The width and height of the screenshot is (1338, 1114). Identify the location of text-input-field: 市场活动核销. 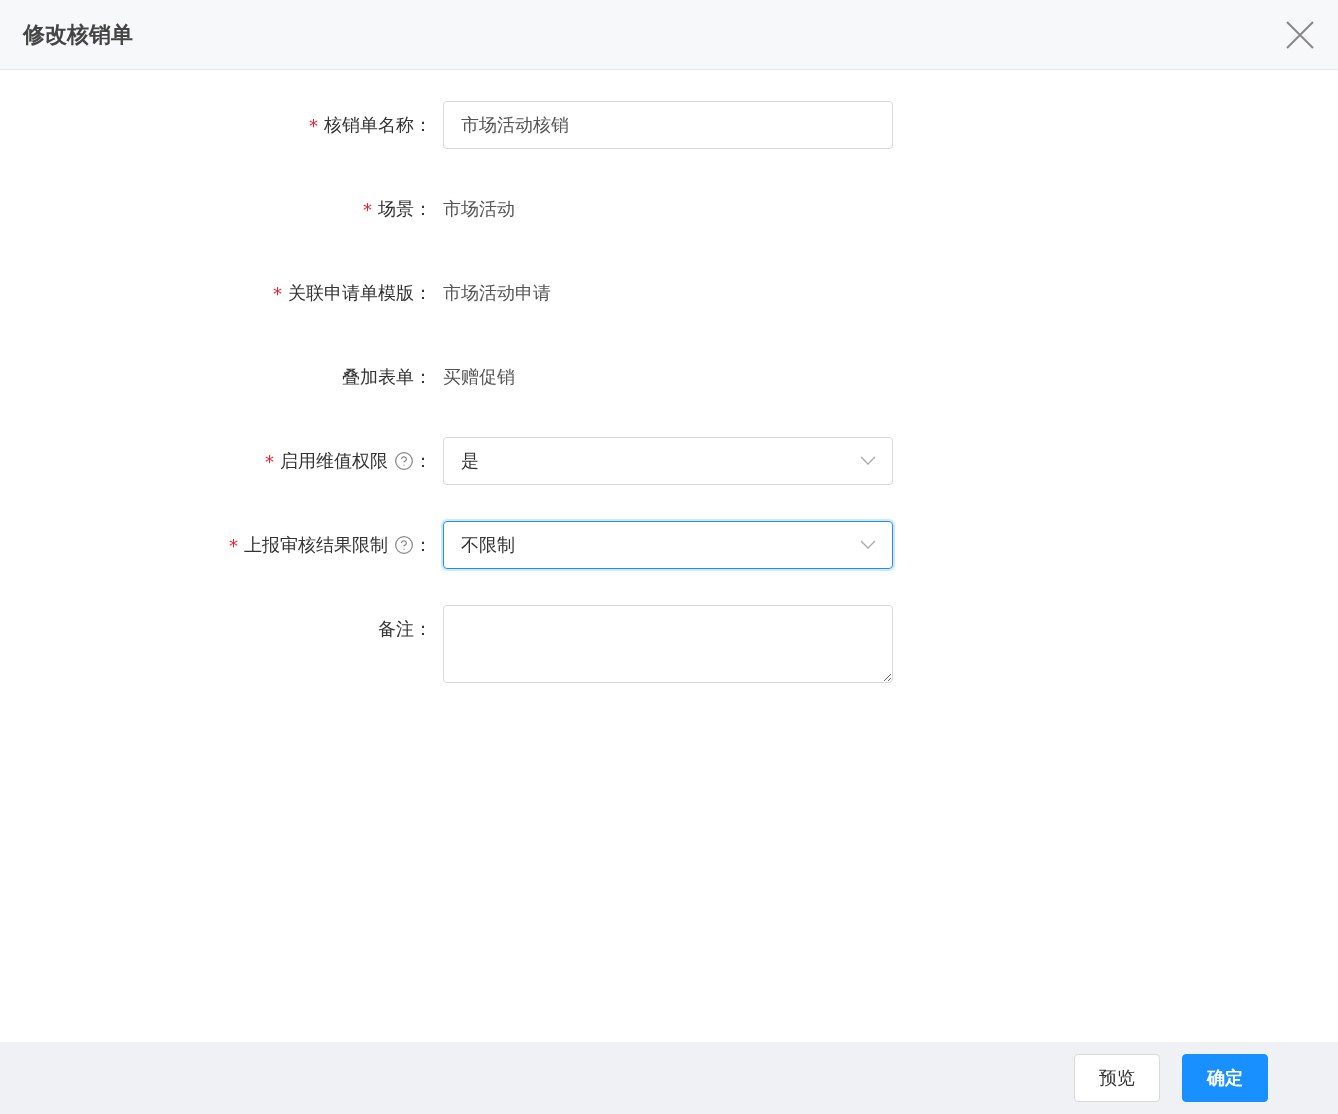
(668, 125).